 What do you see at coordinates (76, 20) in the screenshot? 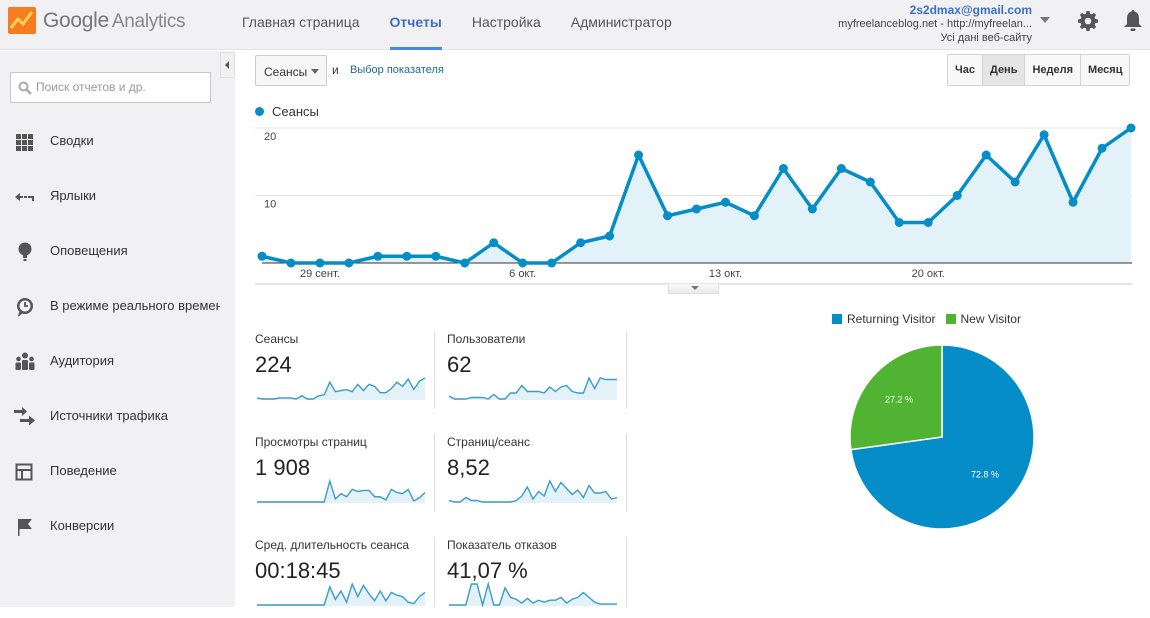
I see `brand-google: Google` at bounding box center [76, 20].